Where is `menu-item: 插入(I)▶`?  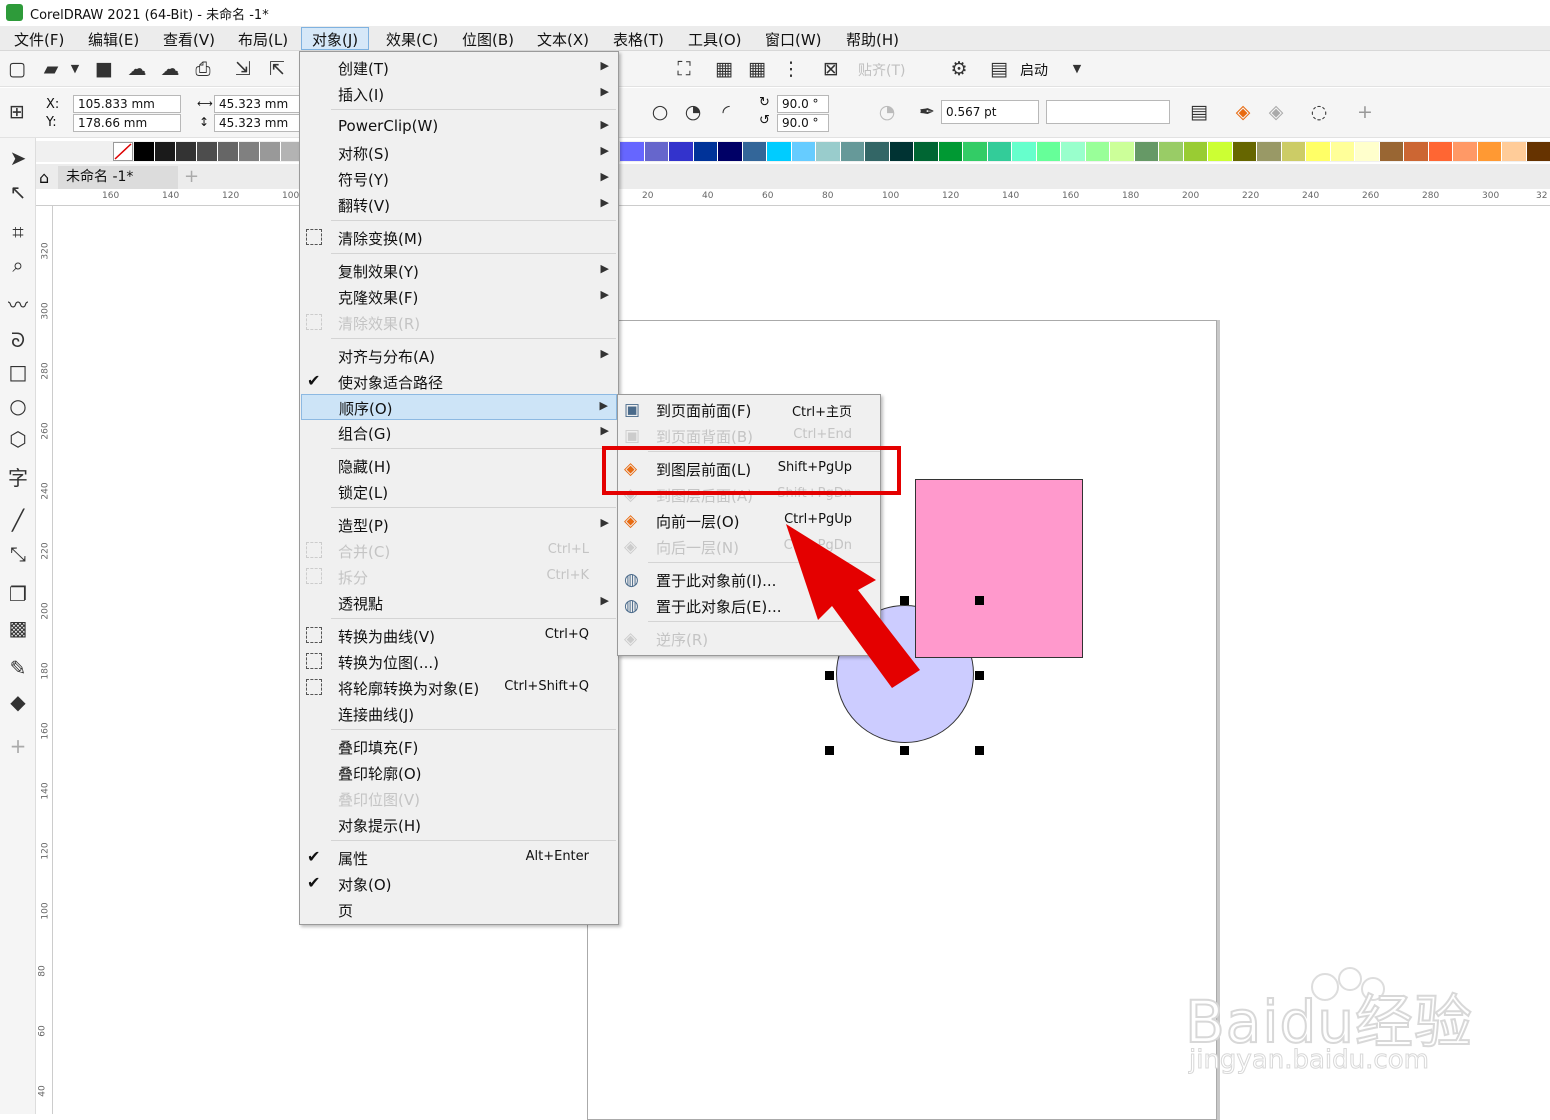
menu-item: 插入(I)▶ is located at coordinates (459, 94).